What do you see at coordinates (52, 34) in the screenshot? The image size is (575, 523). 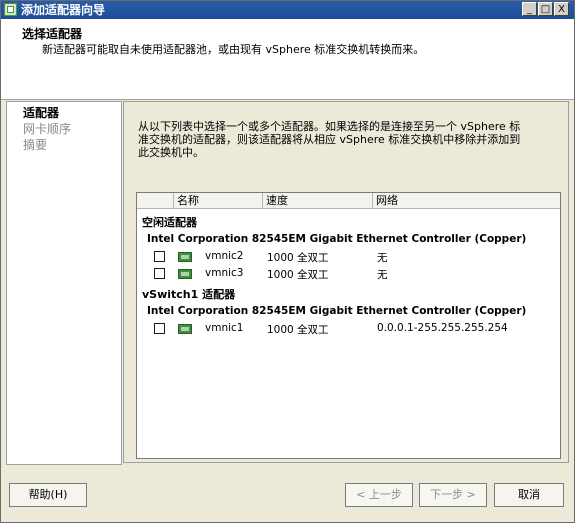 I see `page-title: 选择适配器` at bounding box center [52, 34].